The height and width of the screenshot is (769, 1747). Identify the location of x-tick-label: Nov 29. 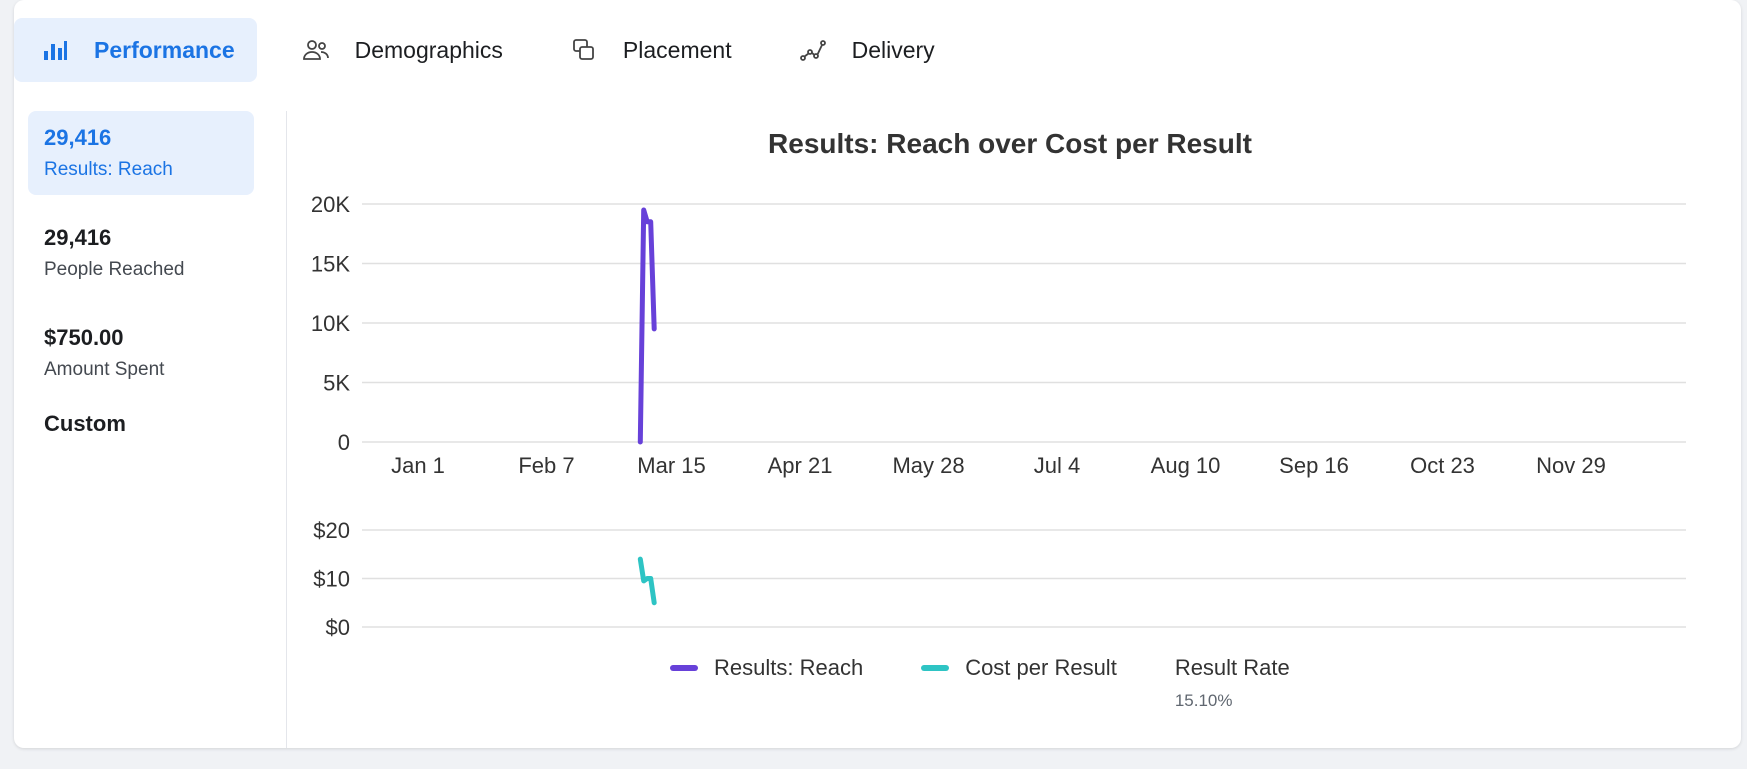
(1571, 465).